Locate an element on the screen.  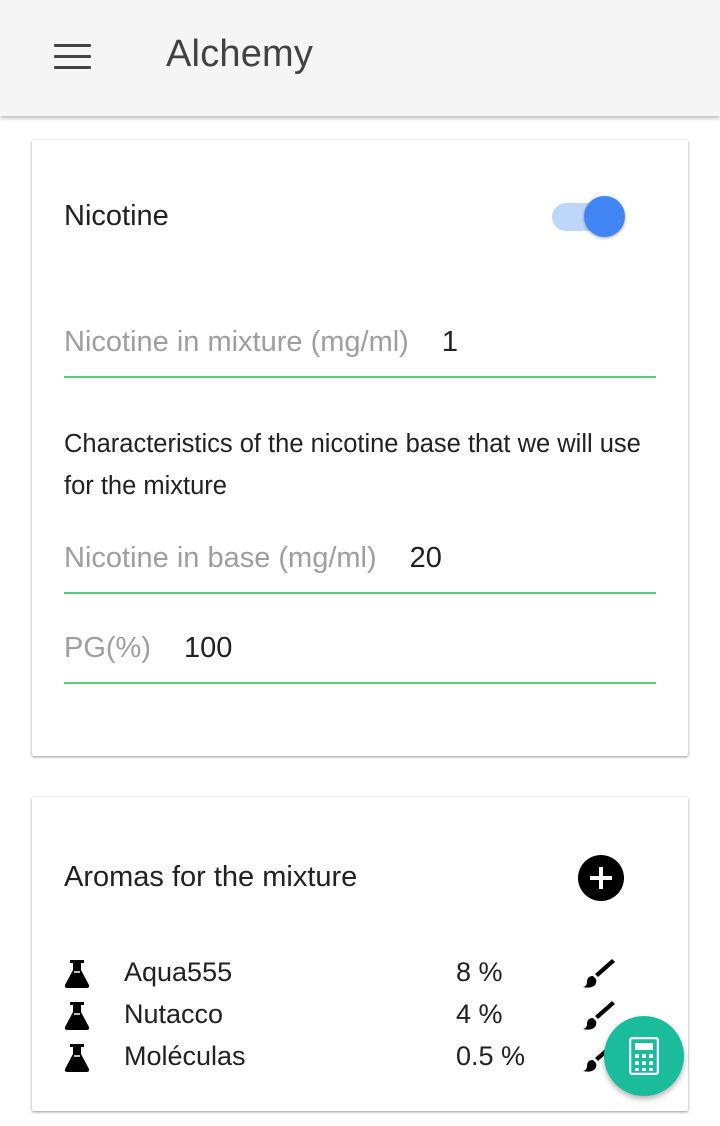
calculate-fab-button is located at coordinates (644, 1056).